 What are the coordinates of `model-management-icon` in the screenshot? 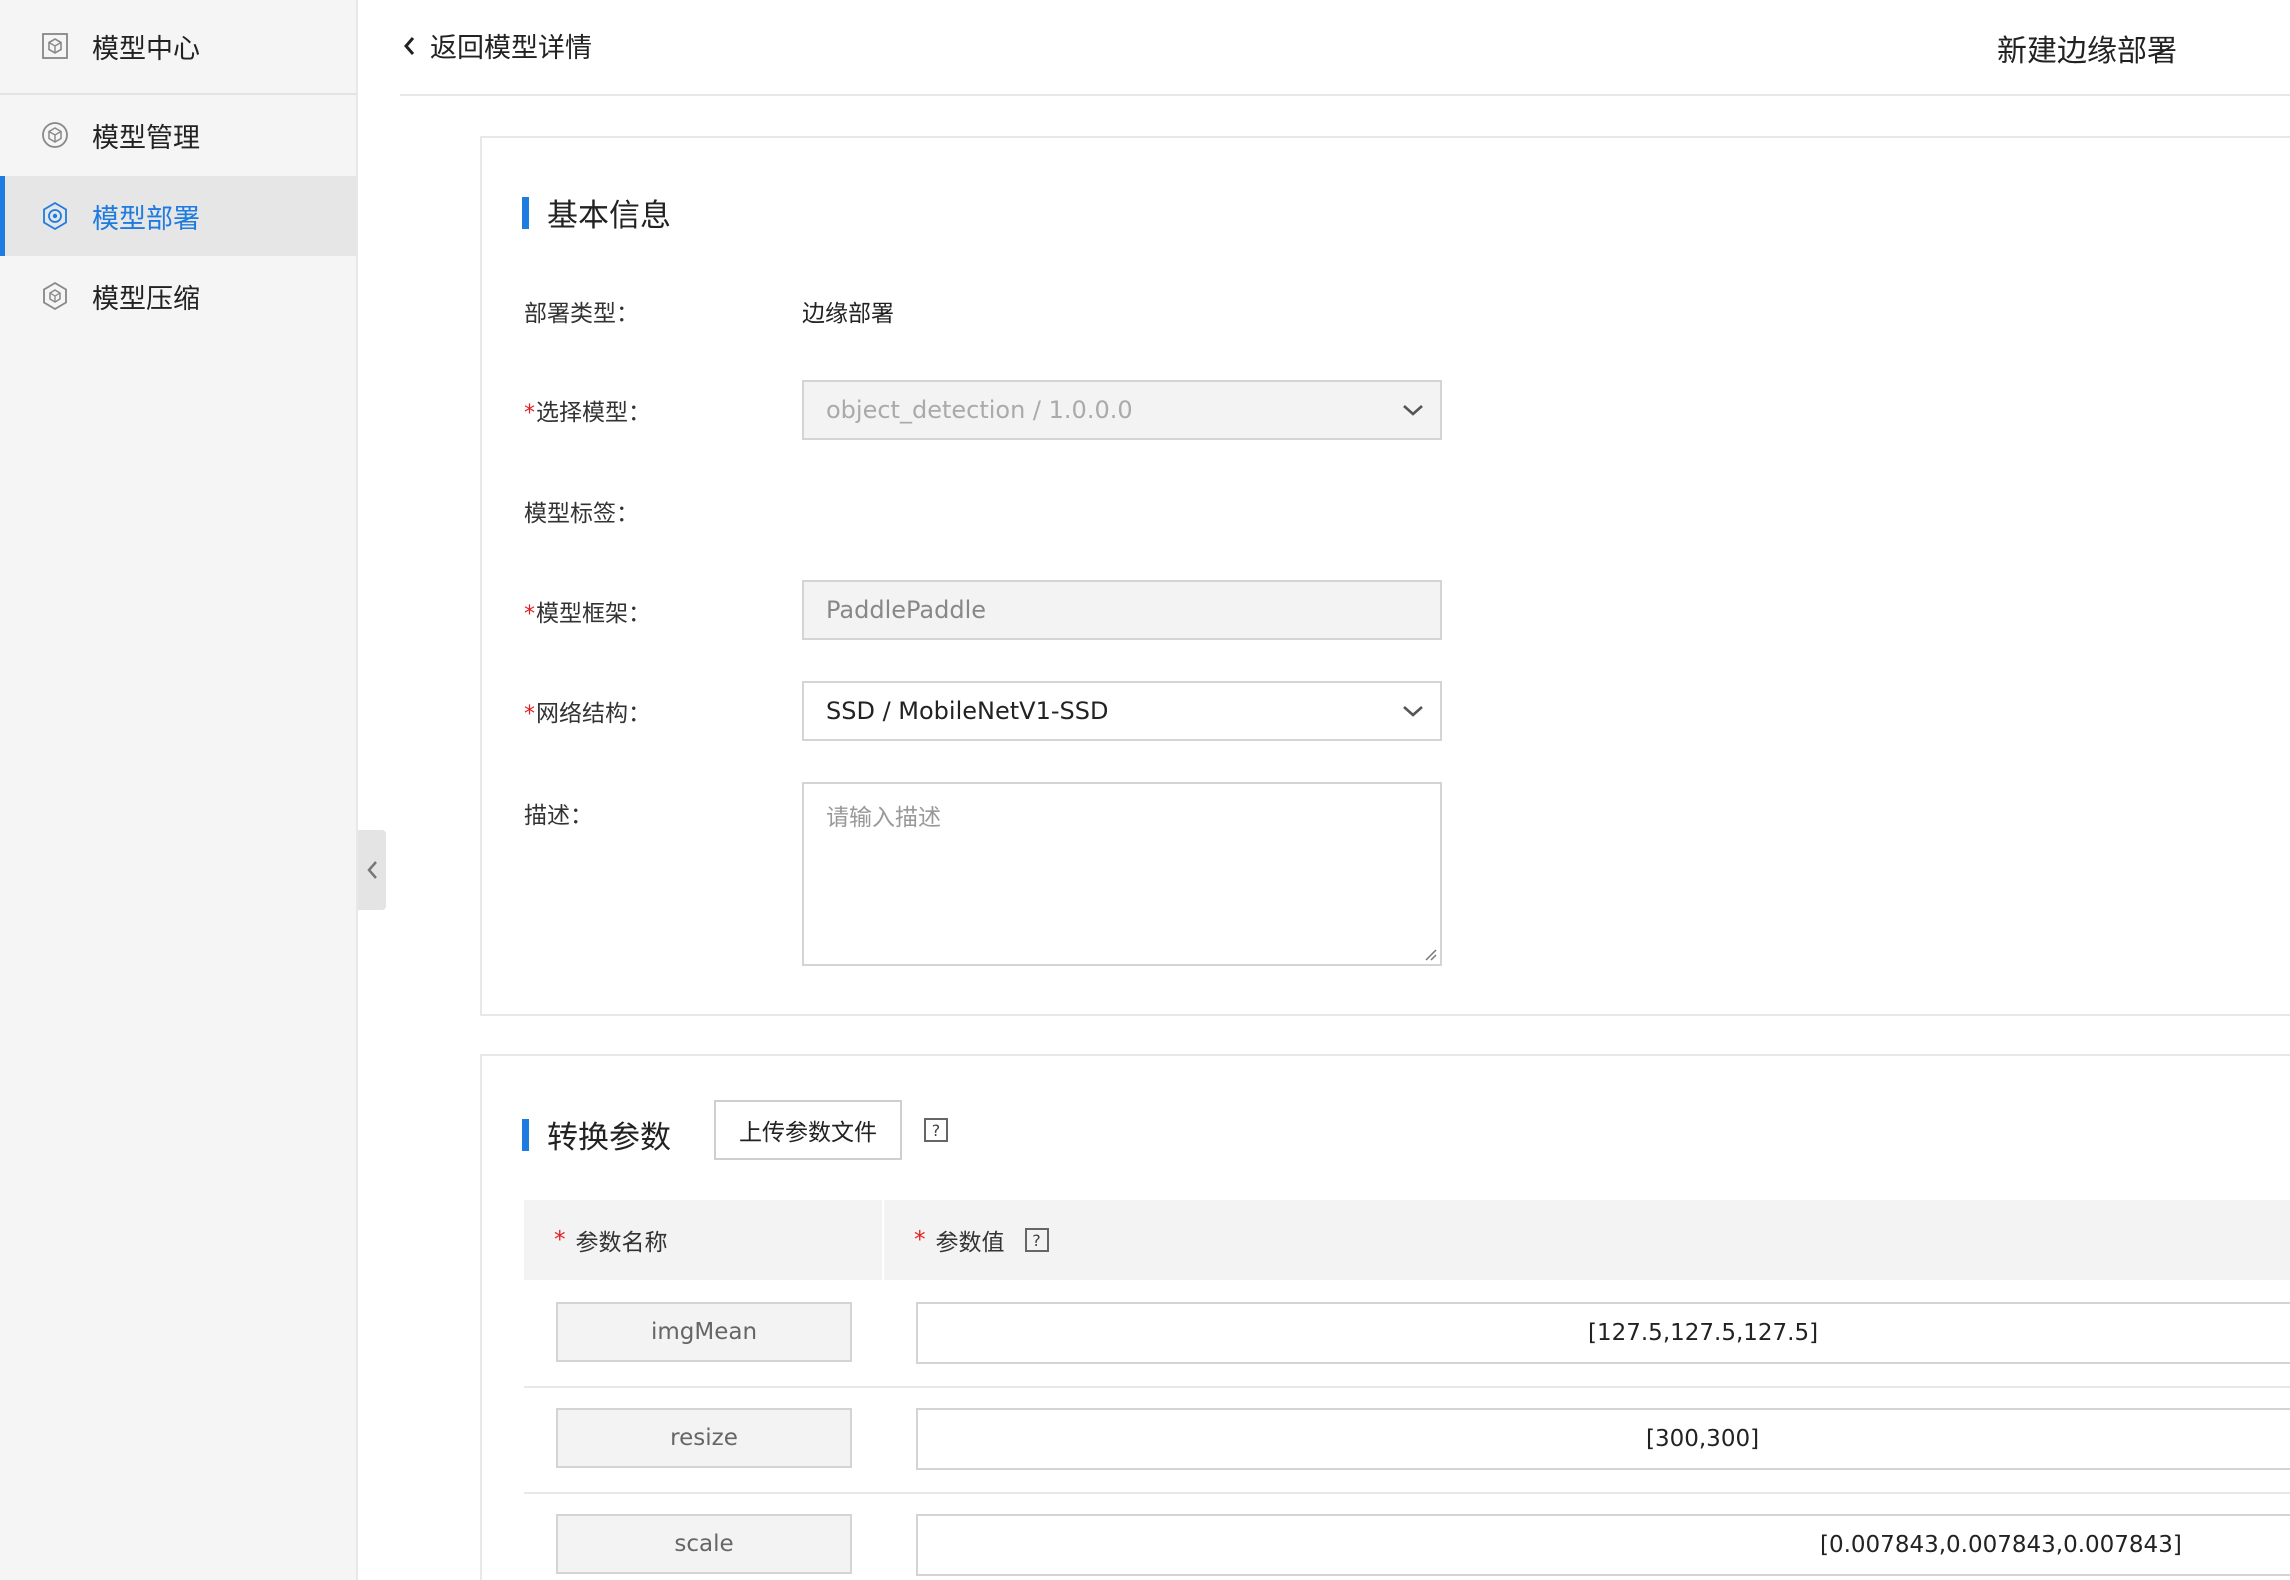 It's located at (55, 135).